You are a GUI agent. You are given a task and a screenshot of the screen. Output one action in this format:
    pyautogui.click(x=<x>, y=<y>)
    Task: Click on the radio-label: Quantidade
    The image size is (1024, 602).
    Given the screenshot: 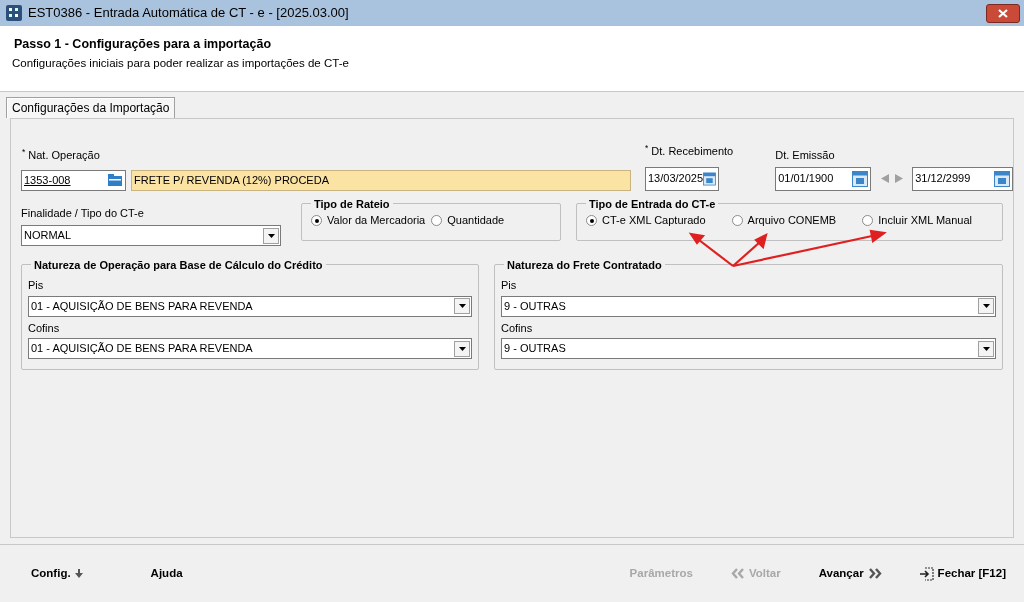 What is the action you would take?
    pyautogui.click(x=476, y=221)
    